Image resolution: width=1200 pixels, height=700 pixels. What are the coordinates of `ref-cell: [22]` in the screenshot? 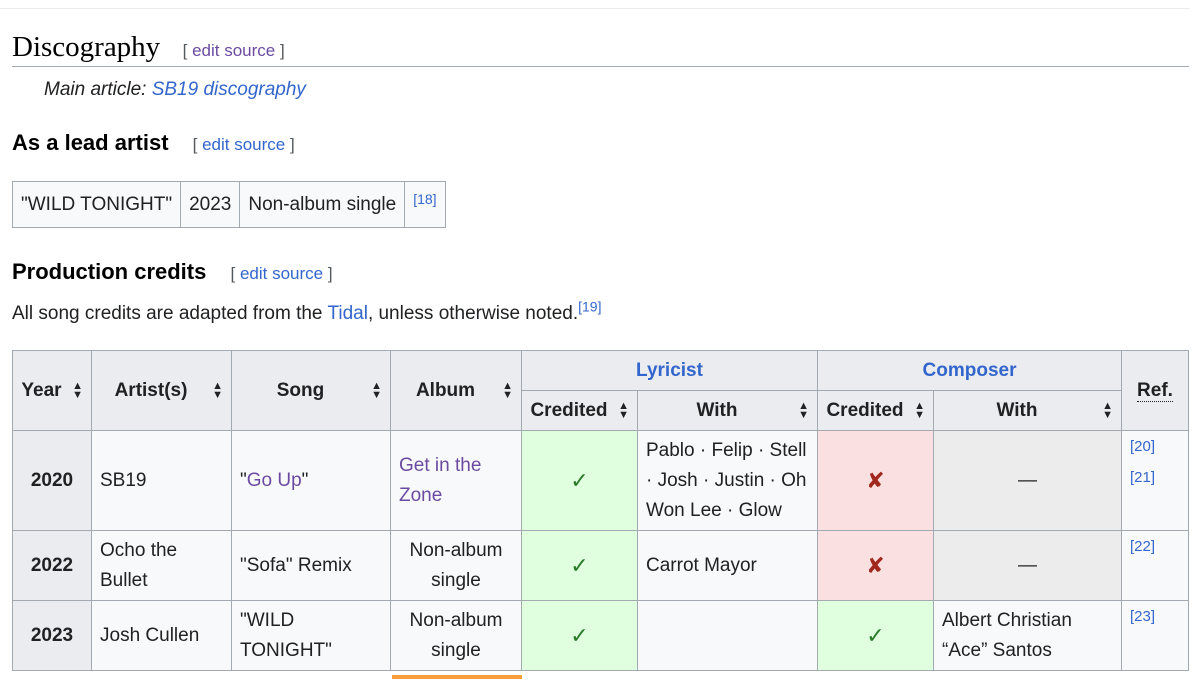 It's located at (1155, 565).